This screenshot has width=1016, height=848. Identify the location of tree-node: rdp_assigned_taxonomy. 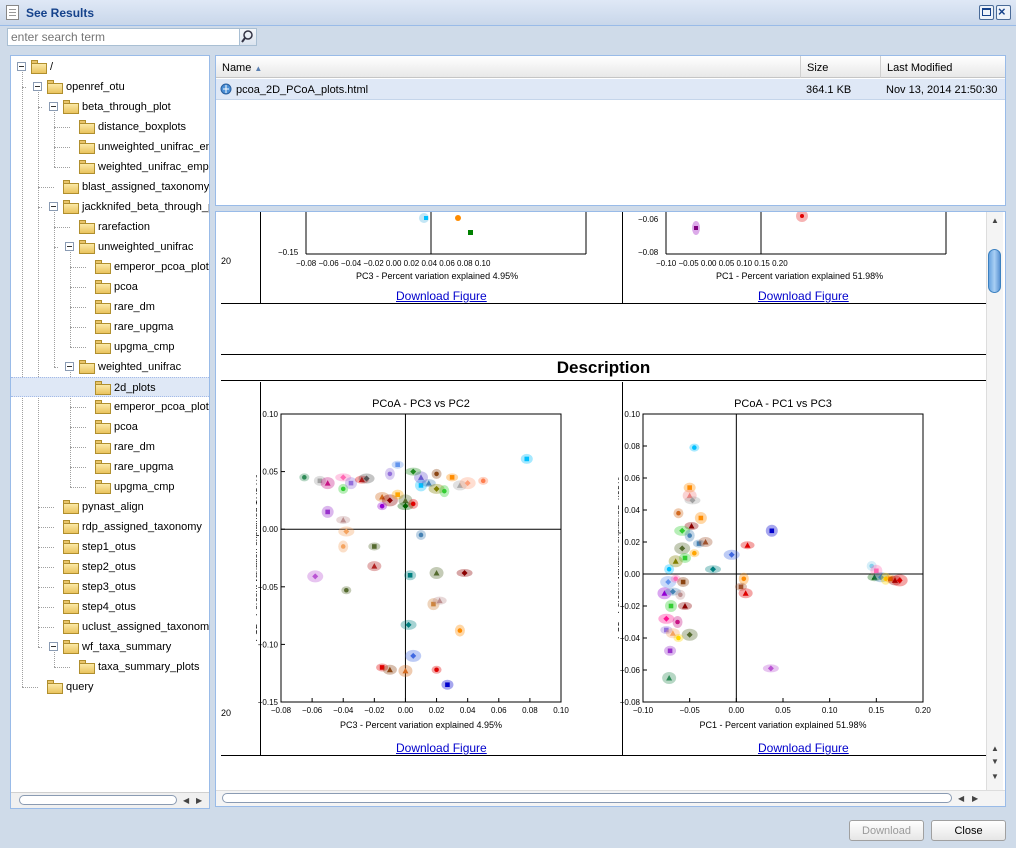
(110, 527).